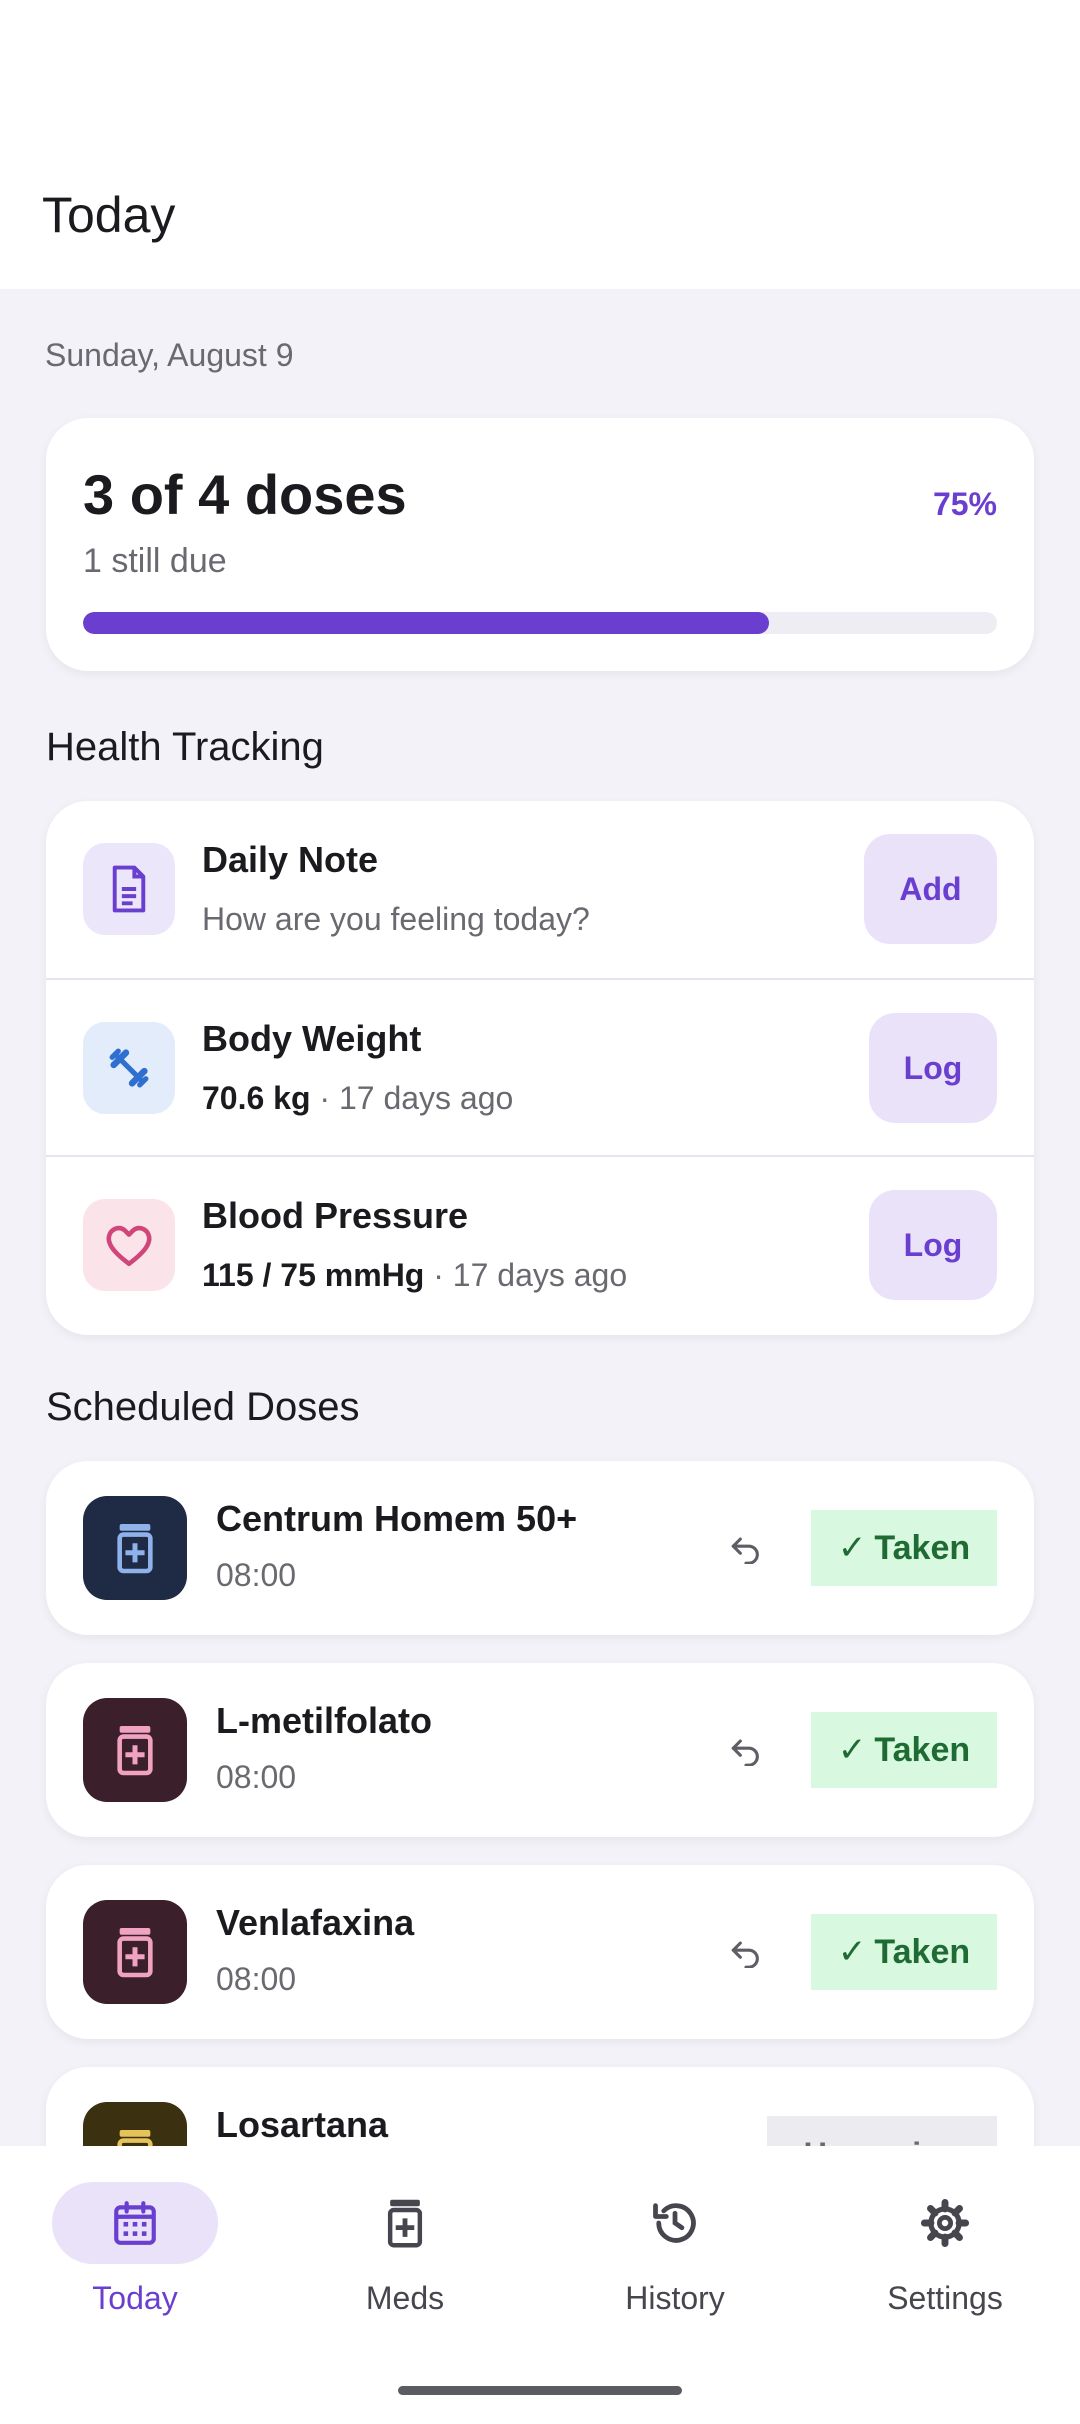 Image resolution: width=1080 pixels, height=2424 pixels. Describe the element at coordinates (930, 889) in the screenshot. I see `add-note-button: Add` at that location.